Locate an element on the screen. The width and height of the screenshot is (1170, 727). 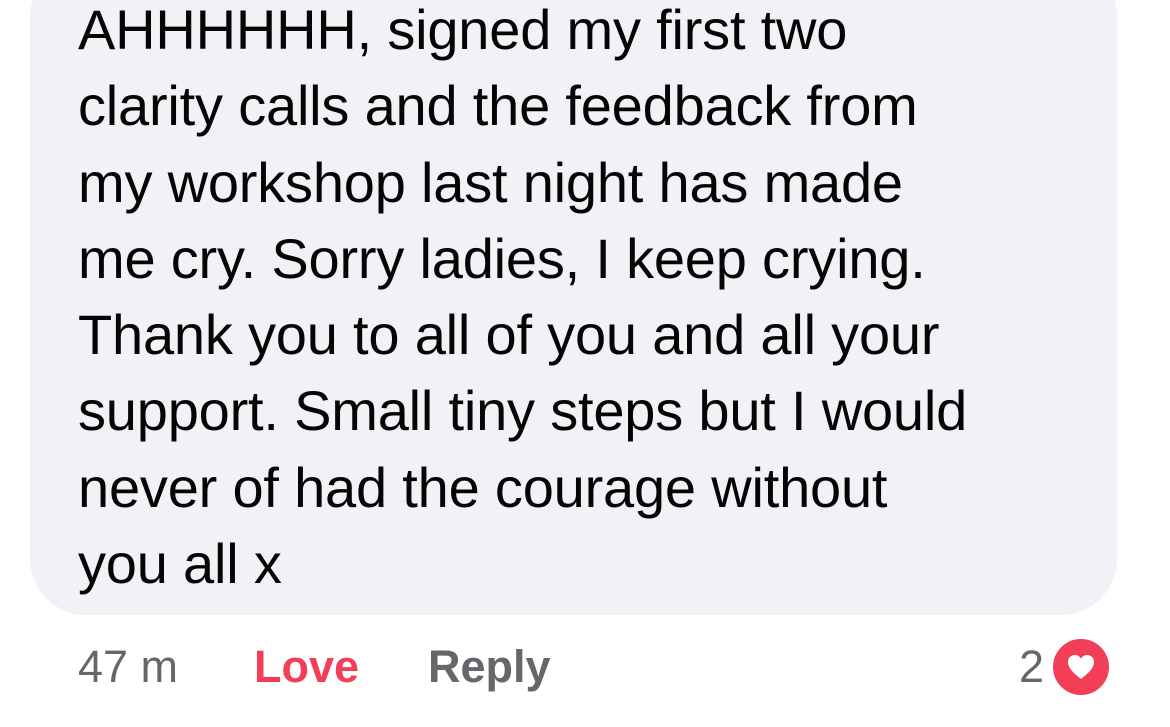
reaction-summary: 2 is located at coordinates (1066, 667).